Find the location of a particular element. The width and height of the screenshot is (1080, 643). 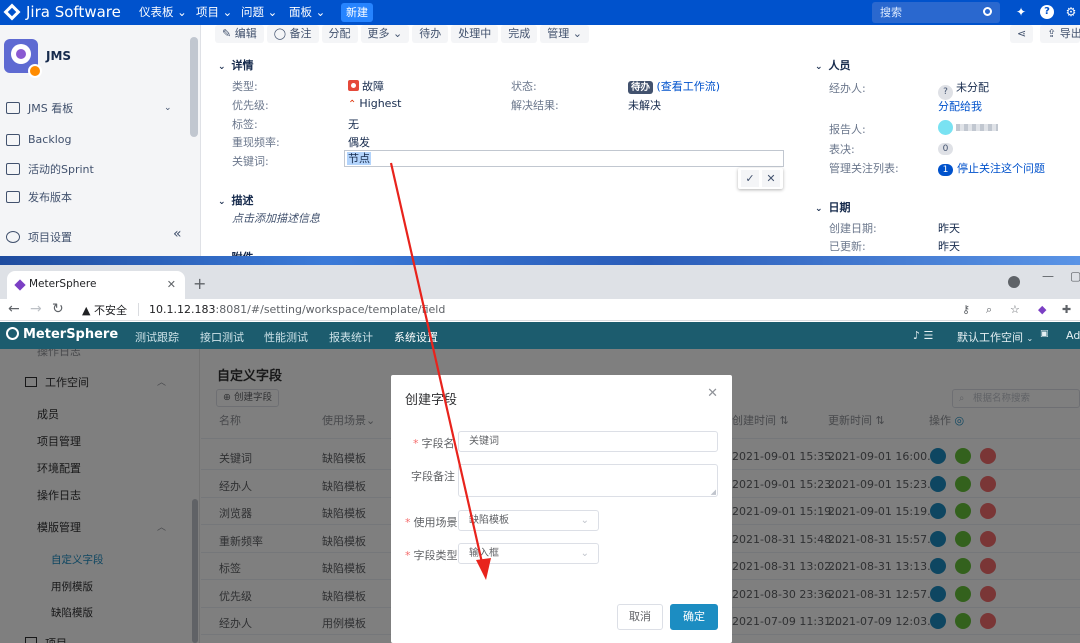

resize-handle-icon: ◢ is located at coordinates (713, 492).